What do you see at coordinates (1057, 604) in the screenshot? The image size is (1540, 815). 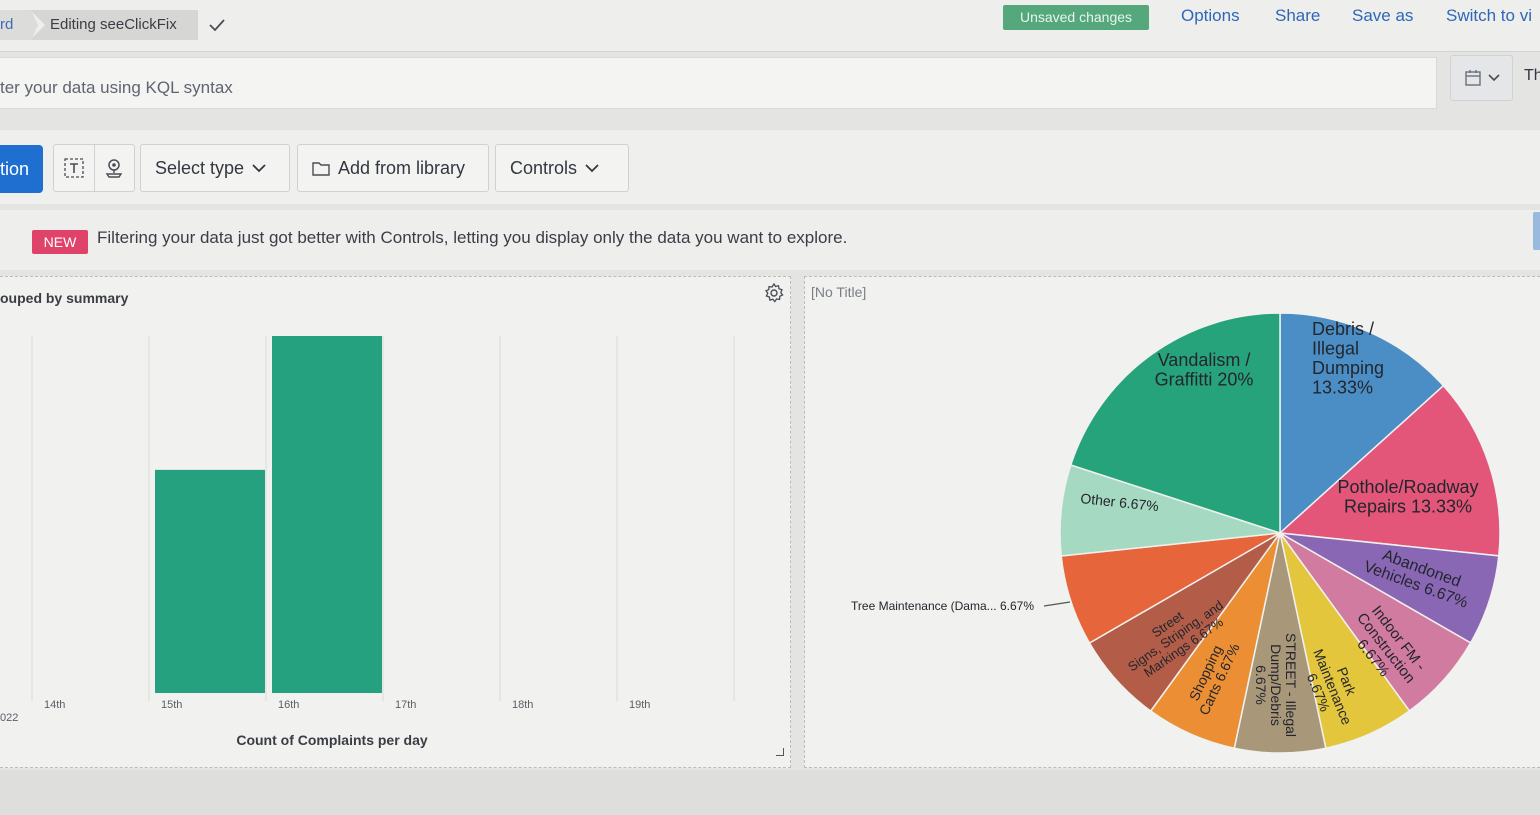 I see `pie-leader-line` at bounding box center [1057, 604].